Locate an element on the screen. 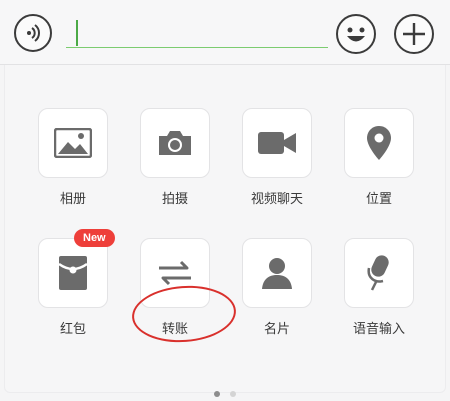 The width and height of the screenshot is (450, 401). red-packet-icon is located at coordinates (73, 273).